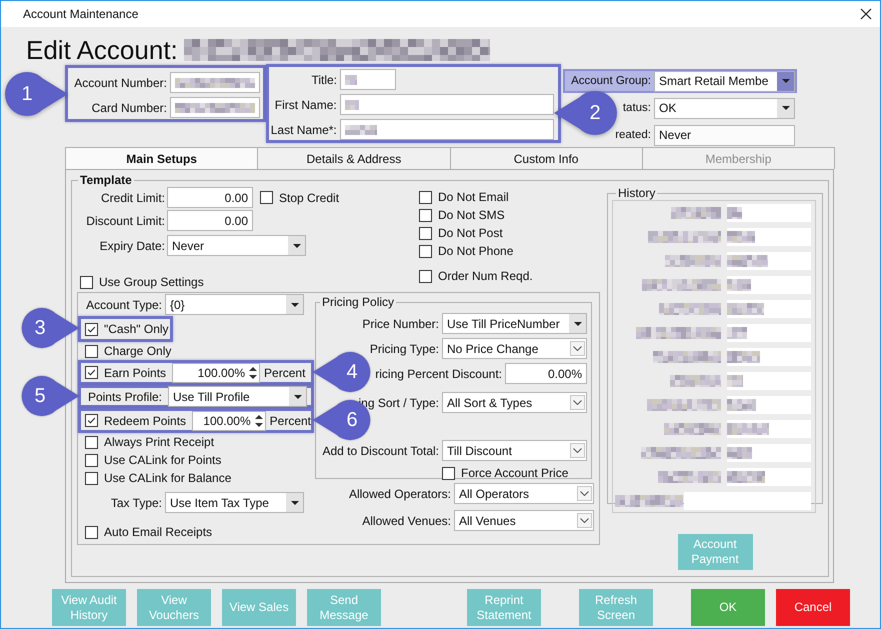 This screenshot has width=881, height=629. I want to click on checkbox-label: Always Print Receipt, so click(159, 442).